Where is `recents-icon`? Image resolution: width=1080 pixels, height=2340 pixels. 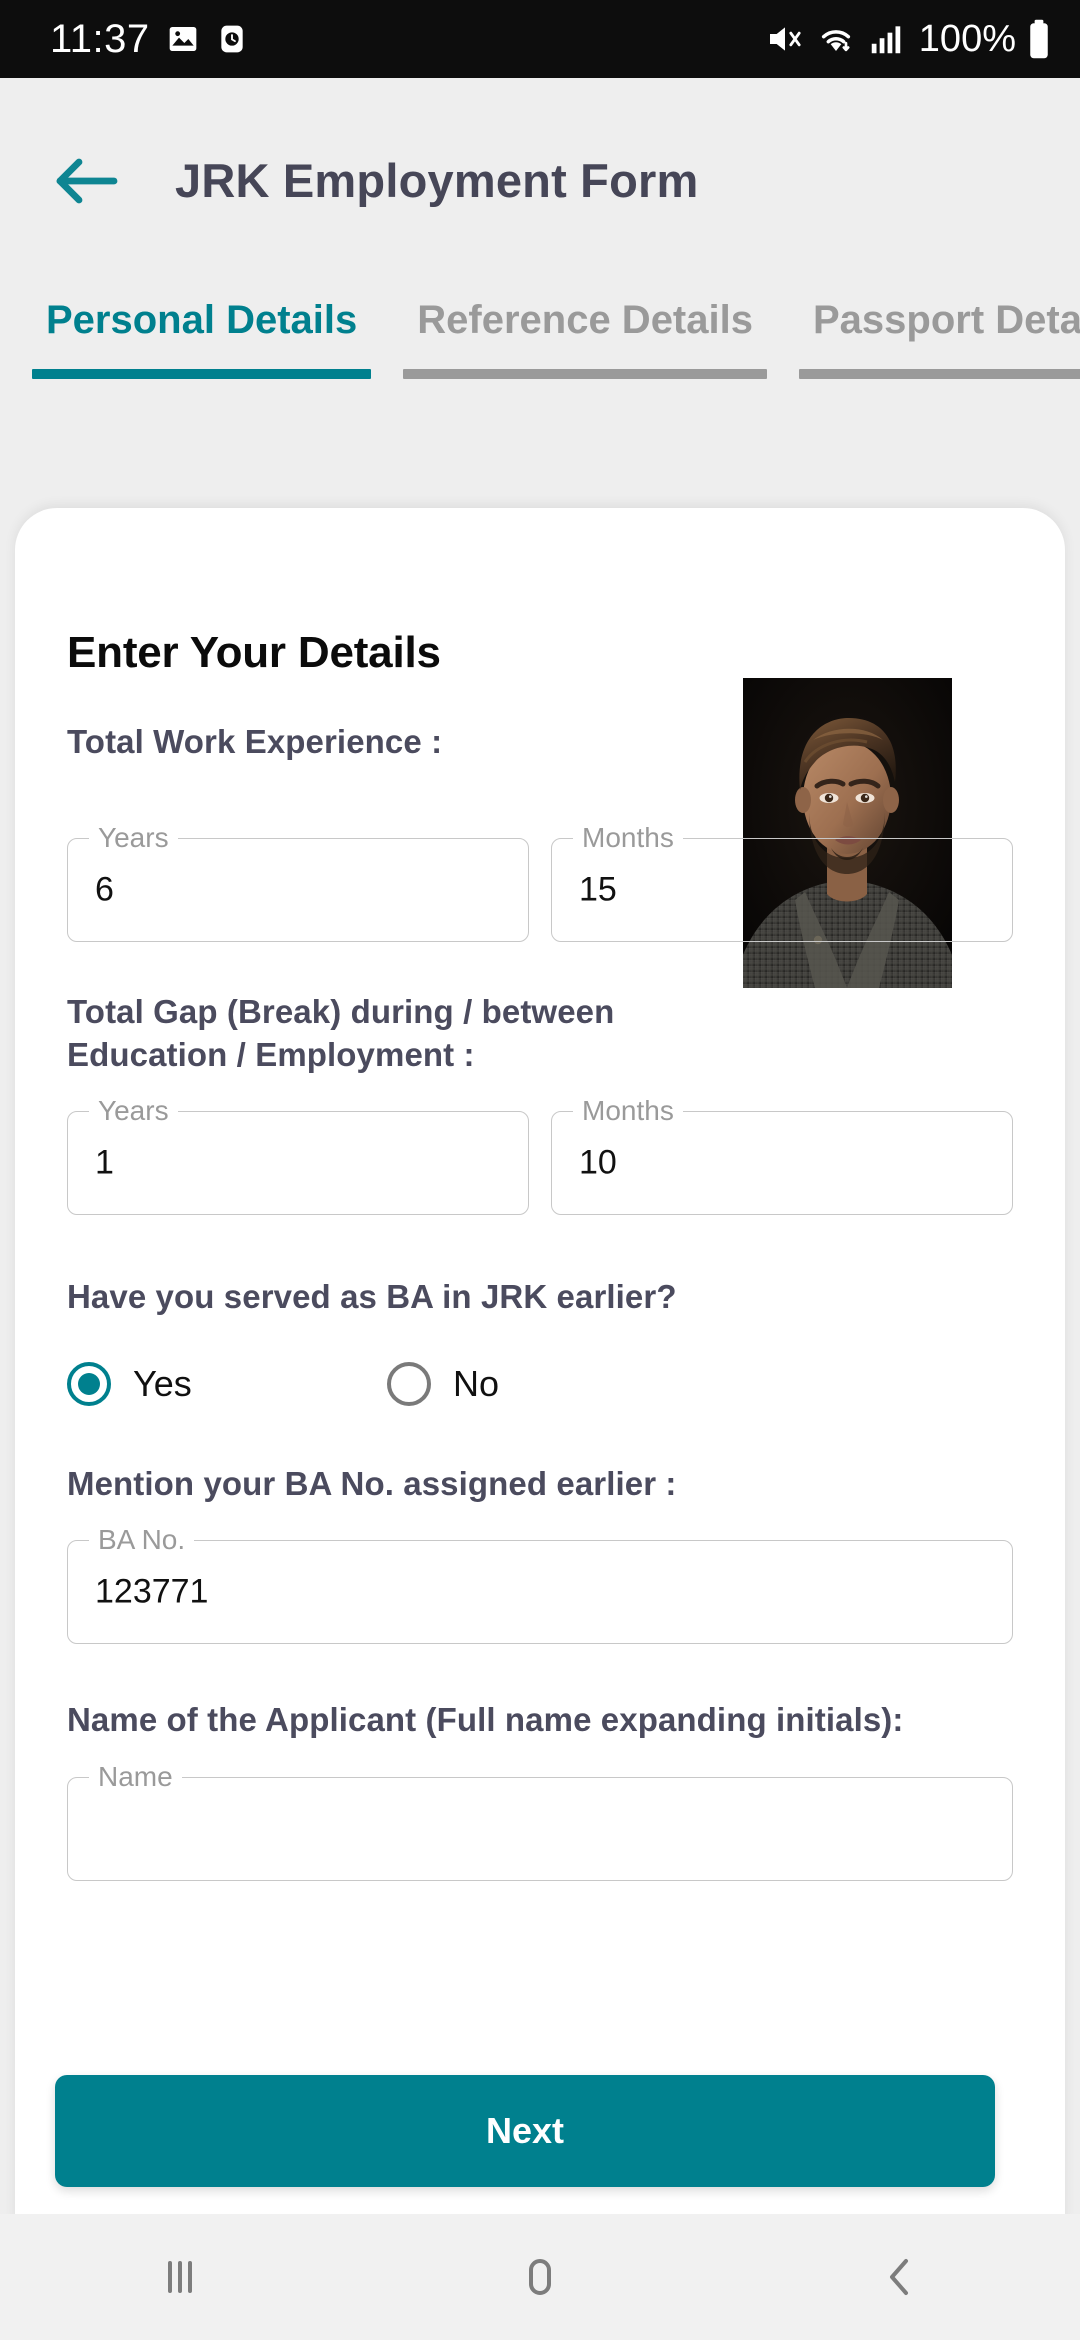 recents-icon is located at coordinates (180, 2277).